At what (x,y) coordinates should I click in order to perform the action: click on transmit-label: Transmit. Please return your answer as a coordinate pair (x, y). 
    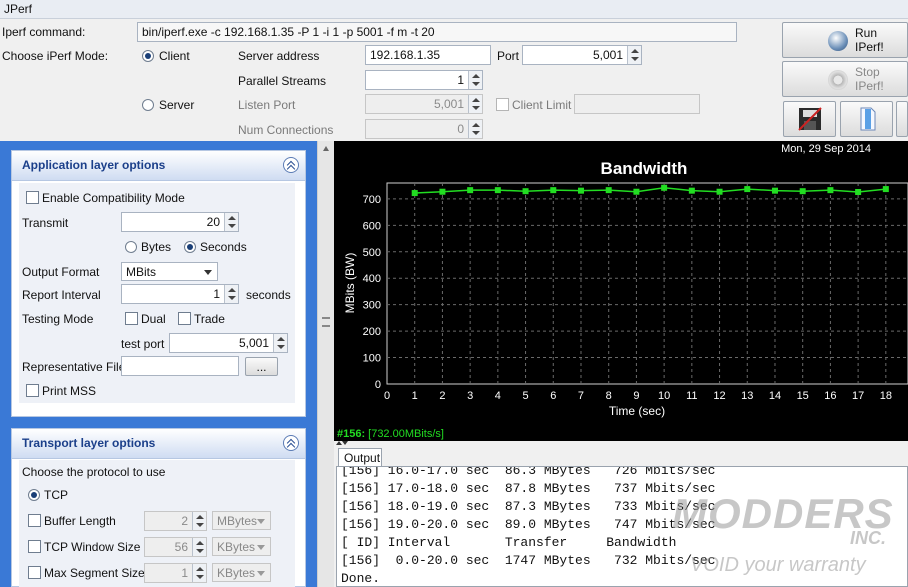
    Looking at the image, I should click on (45, 223).